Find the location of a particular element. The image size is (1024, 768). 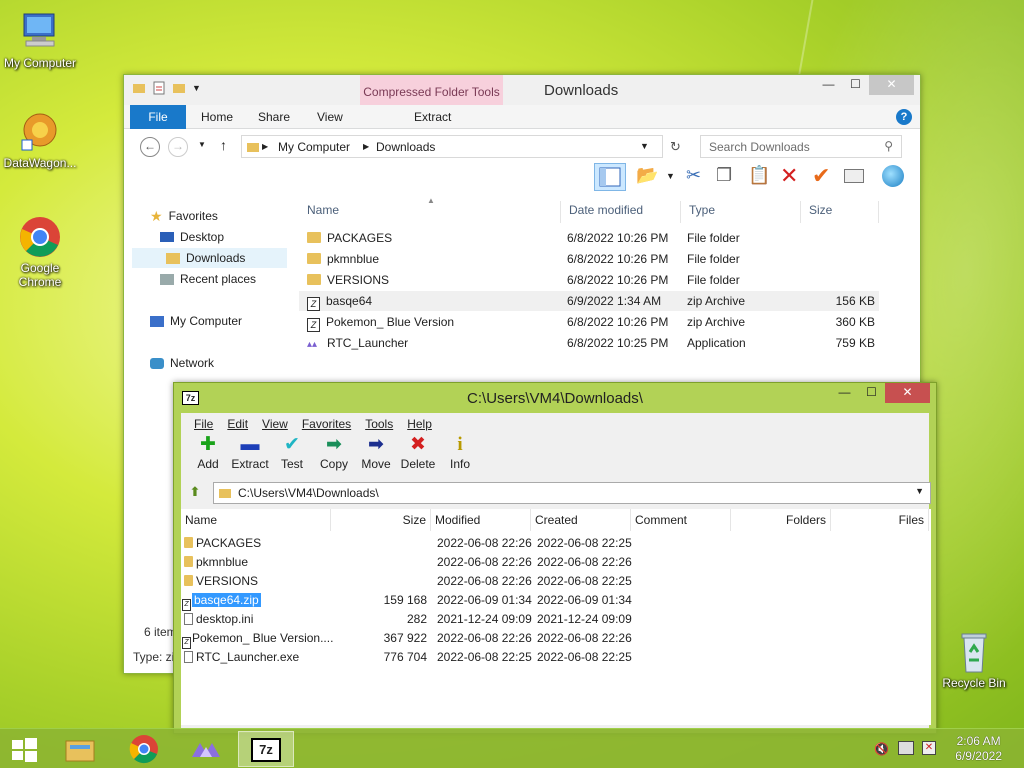

network-icon is located at coordinates (906, 748).